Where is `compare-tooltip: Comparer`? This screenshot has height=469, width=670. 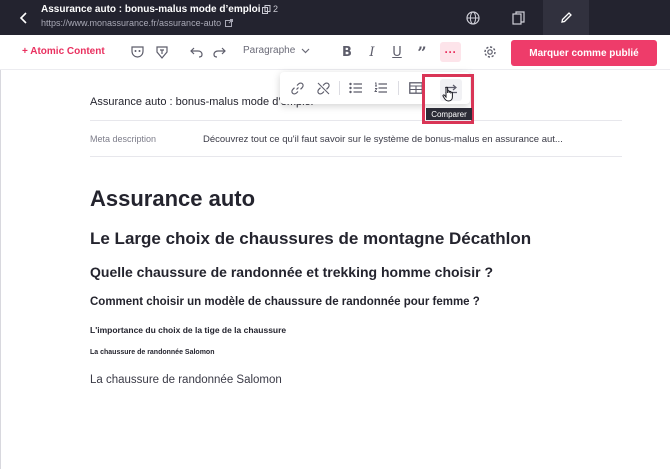
compare-tooltip: Comparer is located at coordinates (449, 114).